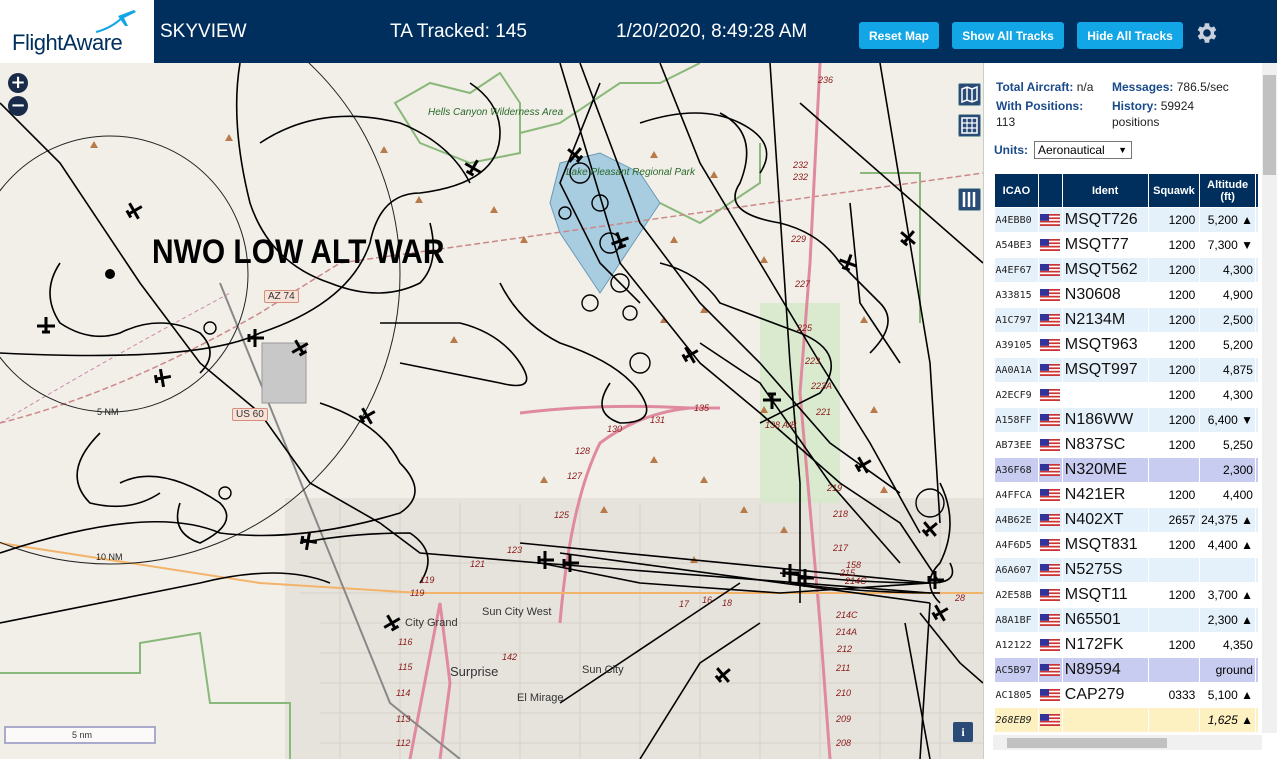 This screenshot has width=1277, height=759. I want to click on flightaware-logo: FlightAware, so click(77, 31).